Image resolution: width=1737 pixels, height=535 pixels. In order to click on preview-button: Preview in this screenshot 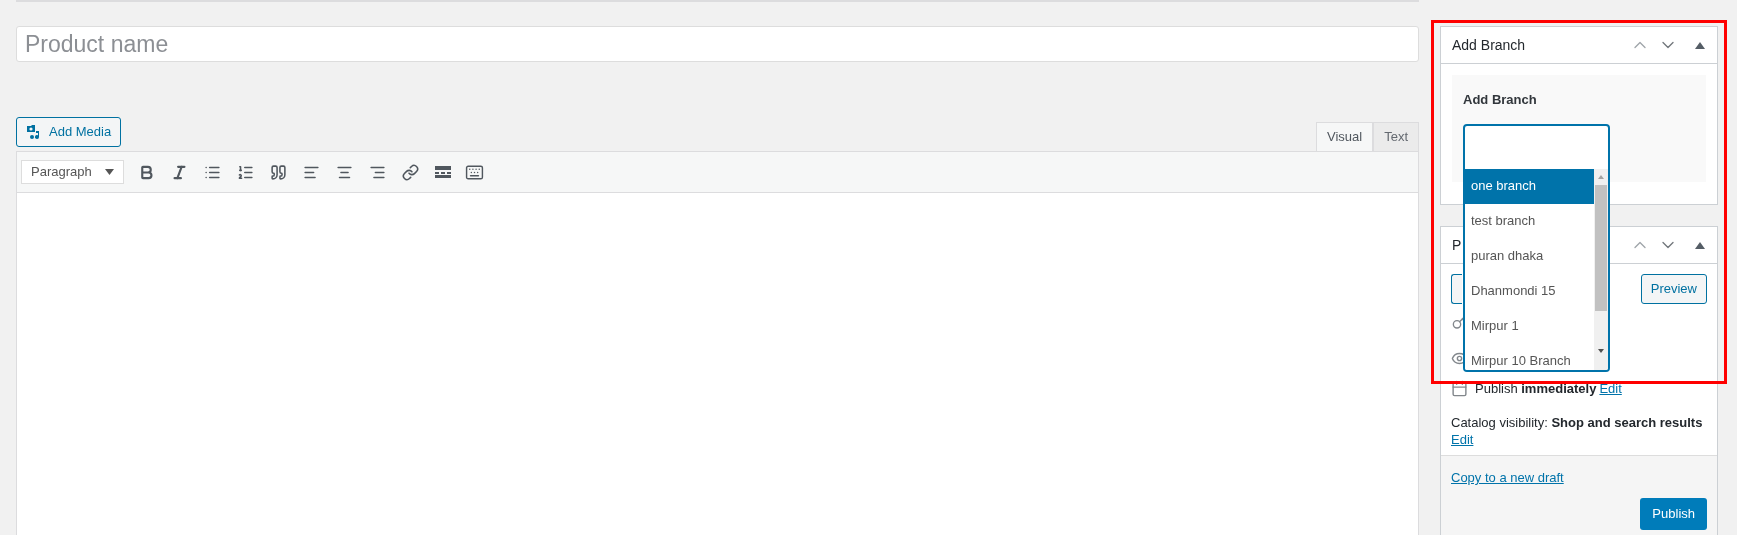, I will do `click(1673, 289)`.